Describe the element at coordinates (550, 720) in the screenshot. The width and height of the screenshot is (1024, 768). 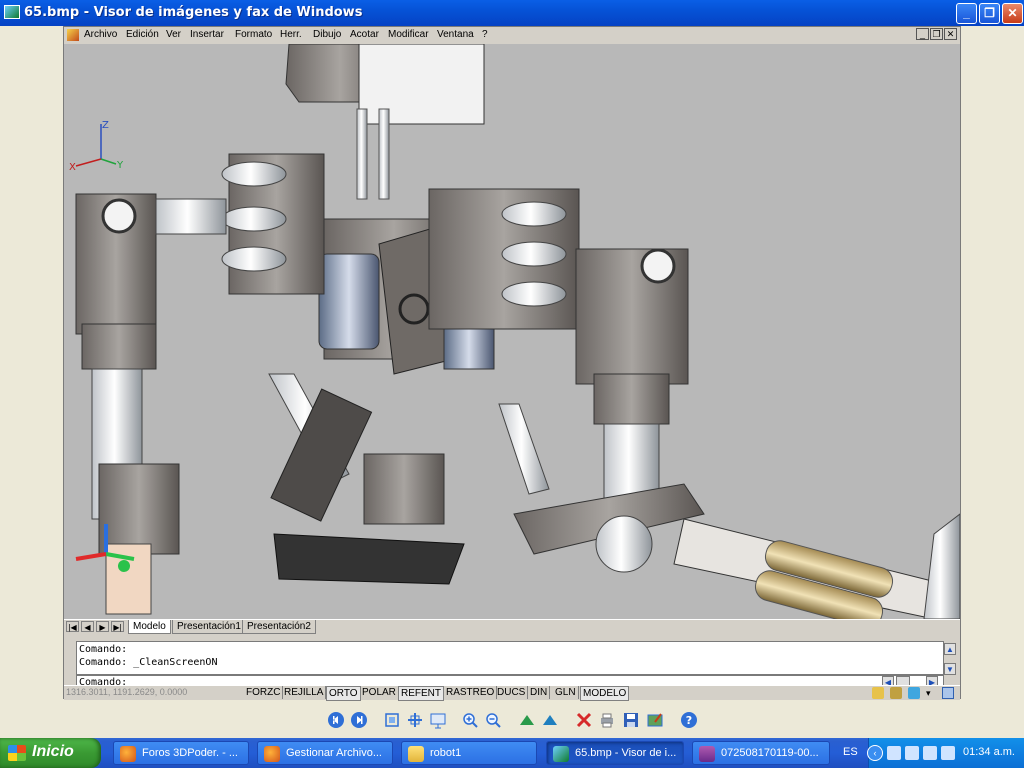
I see `rotate-counterclockwise-icon` at that location.